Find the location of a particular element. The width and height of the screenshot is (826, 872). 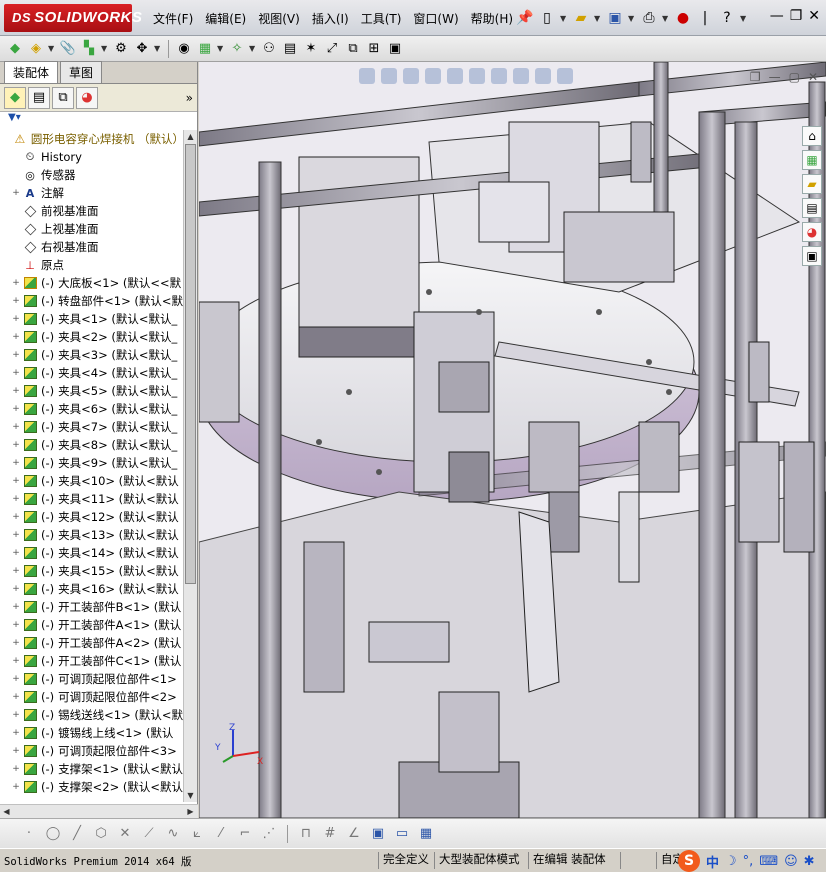

more-tabs-icon: » is located at coordinates (189, 98).